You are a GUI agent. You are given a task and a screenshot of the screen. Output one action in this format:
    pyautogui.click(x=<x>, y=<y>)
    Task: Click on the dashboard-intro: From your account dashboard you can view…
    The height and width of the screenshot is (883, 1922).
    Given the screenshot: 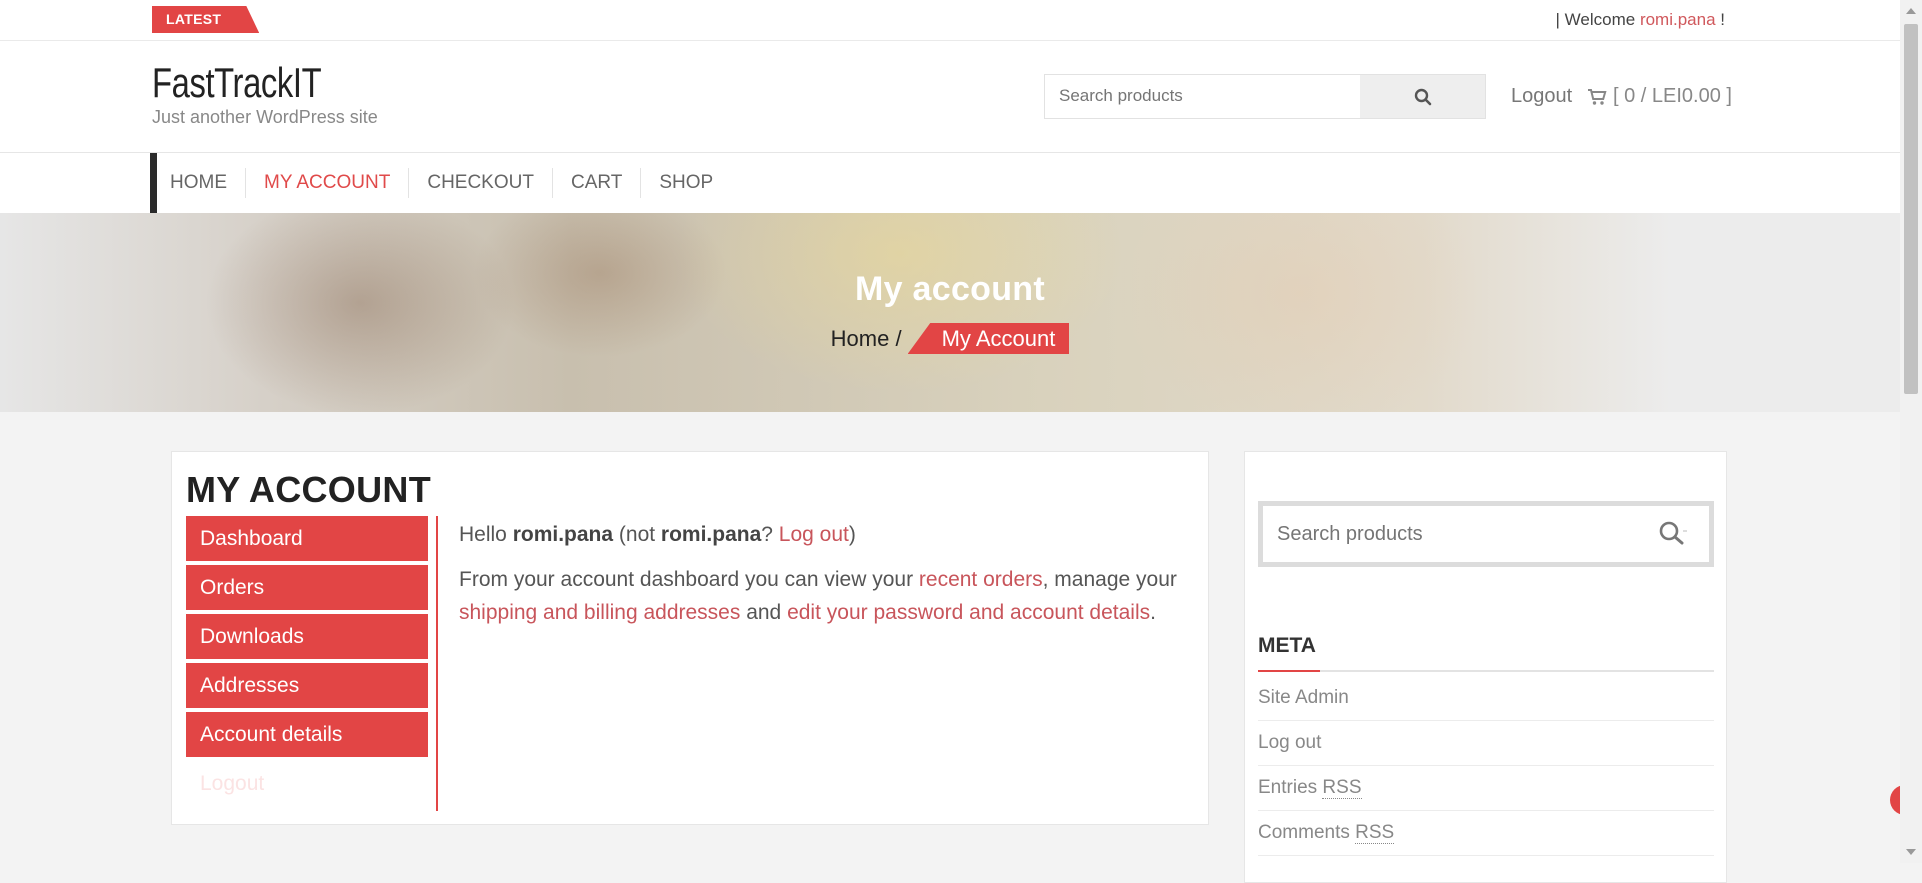 What is the action you would take?
    pyautogui.click(x=824, y=596)
    